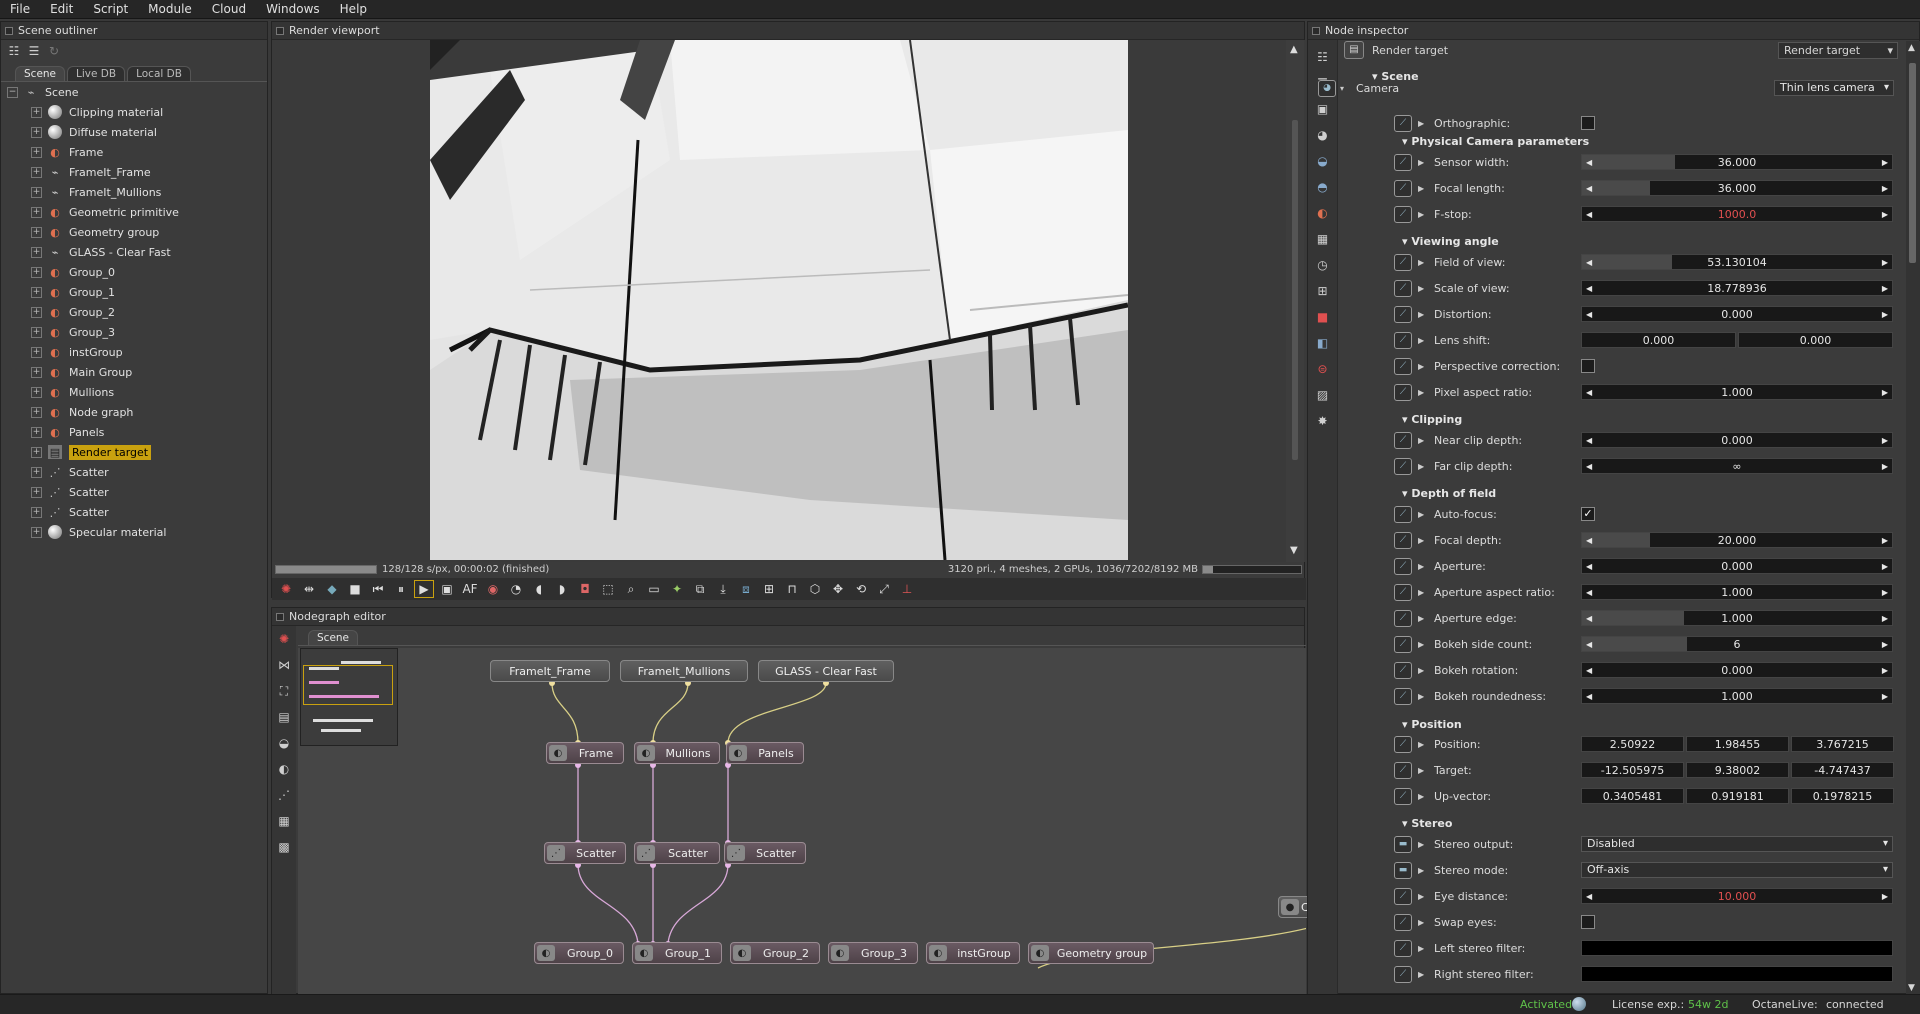 The width and height of the screenshot is (1920, 1014). What do you see at coordinates (585, 589) in the screenshot?
I see `focus-picker-icon: ◘` at bounding box center [585, 589].